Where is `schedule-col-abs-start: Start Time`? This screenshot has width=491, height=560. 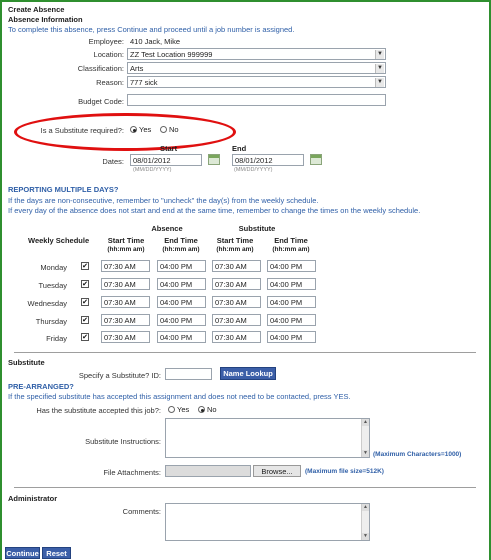
schedule-col-abs-start: Start Time is located at coordinates (126, 240).